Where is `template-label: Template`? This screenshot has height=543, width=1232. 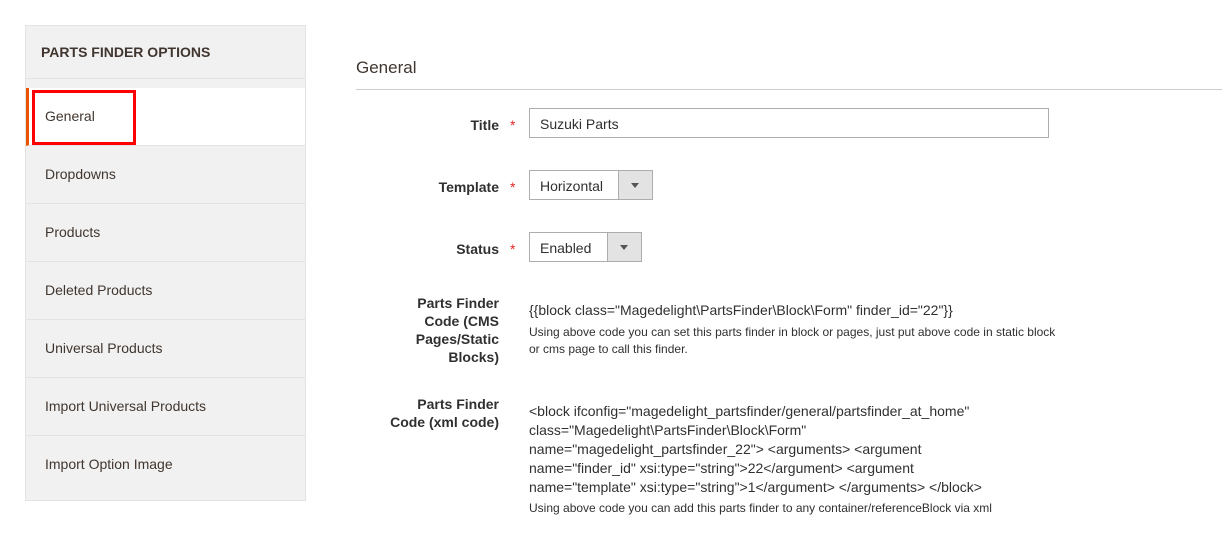
template-label: Template is located at coordinates (468, 187).